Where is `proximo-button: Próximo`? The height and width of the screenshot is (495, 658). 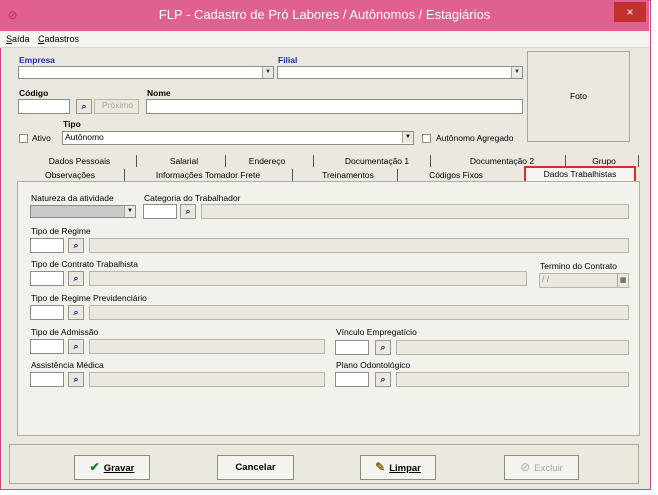
proximo-button: Próximo is located at coordinates (116, 106).